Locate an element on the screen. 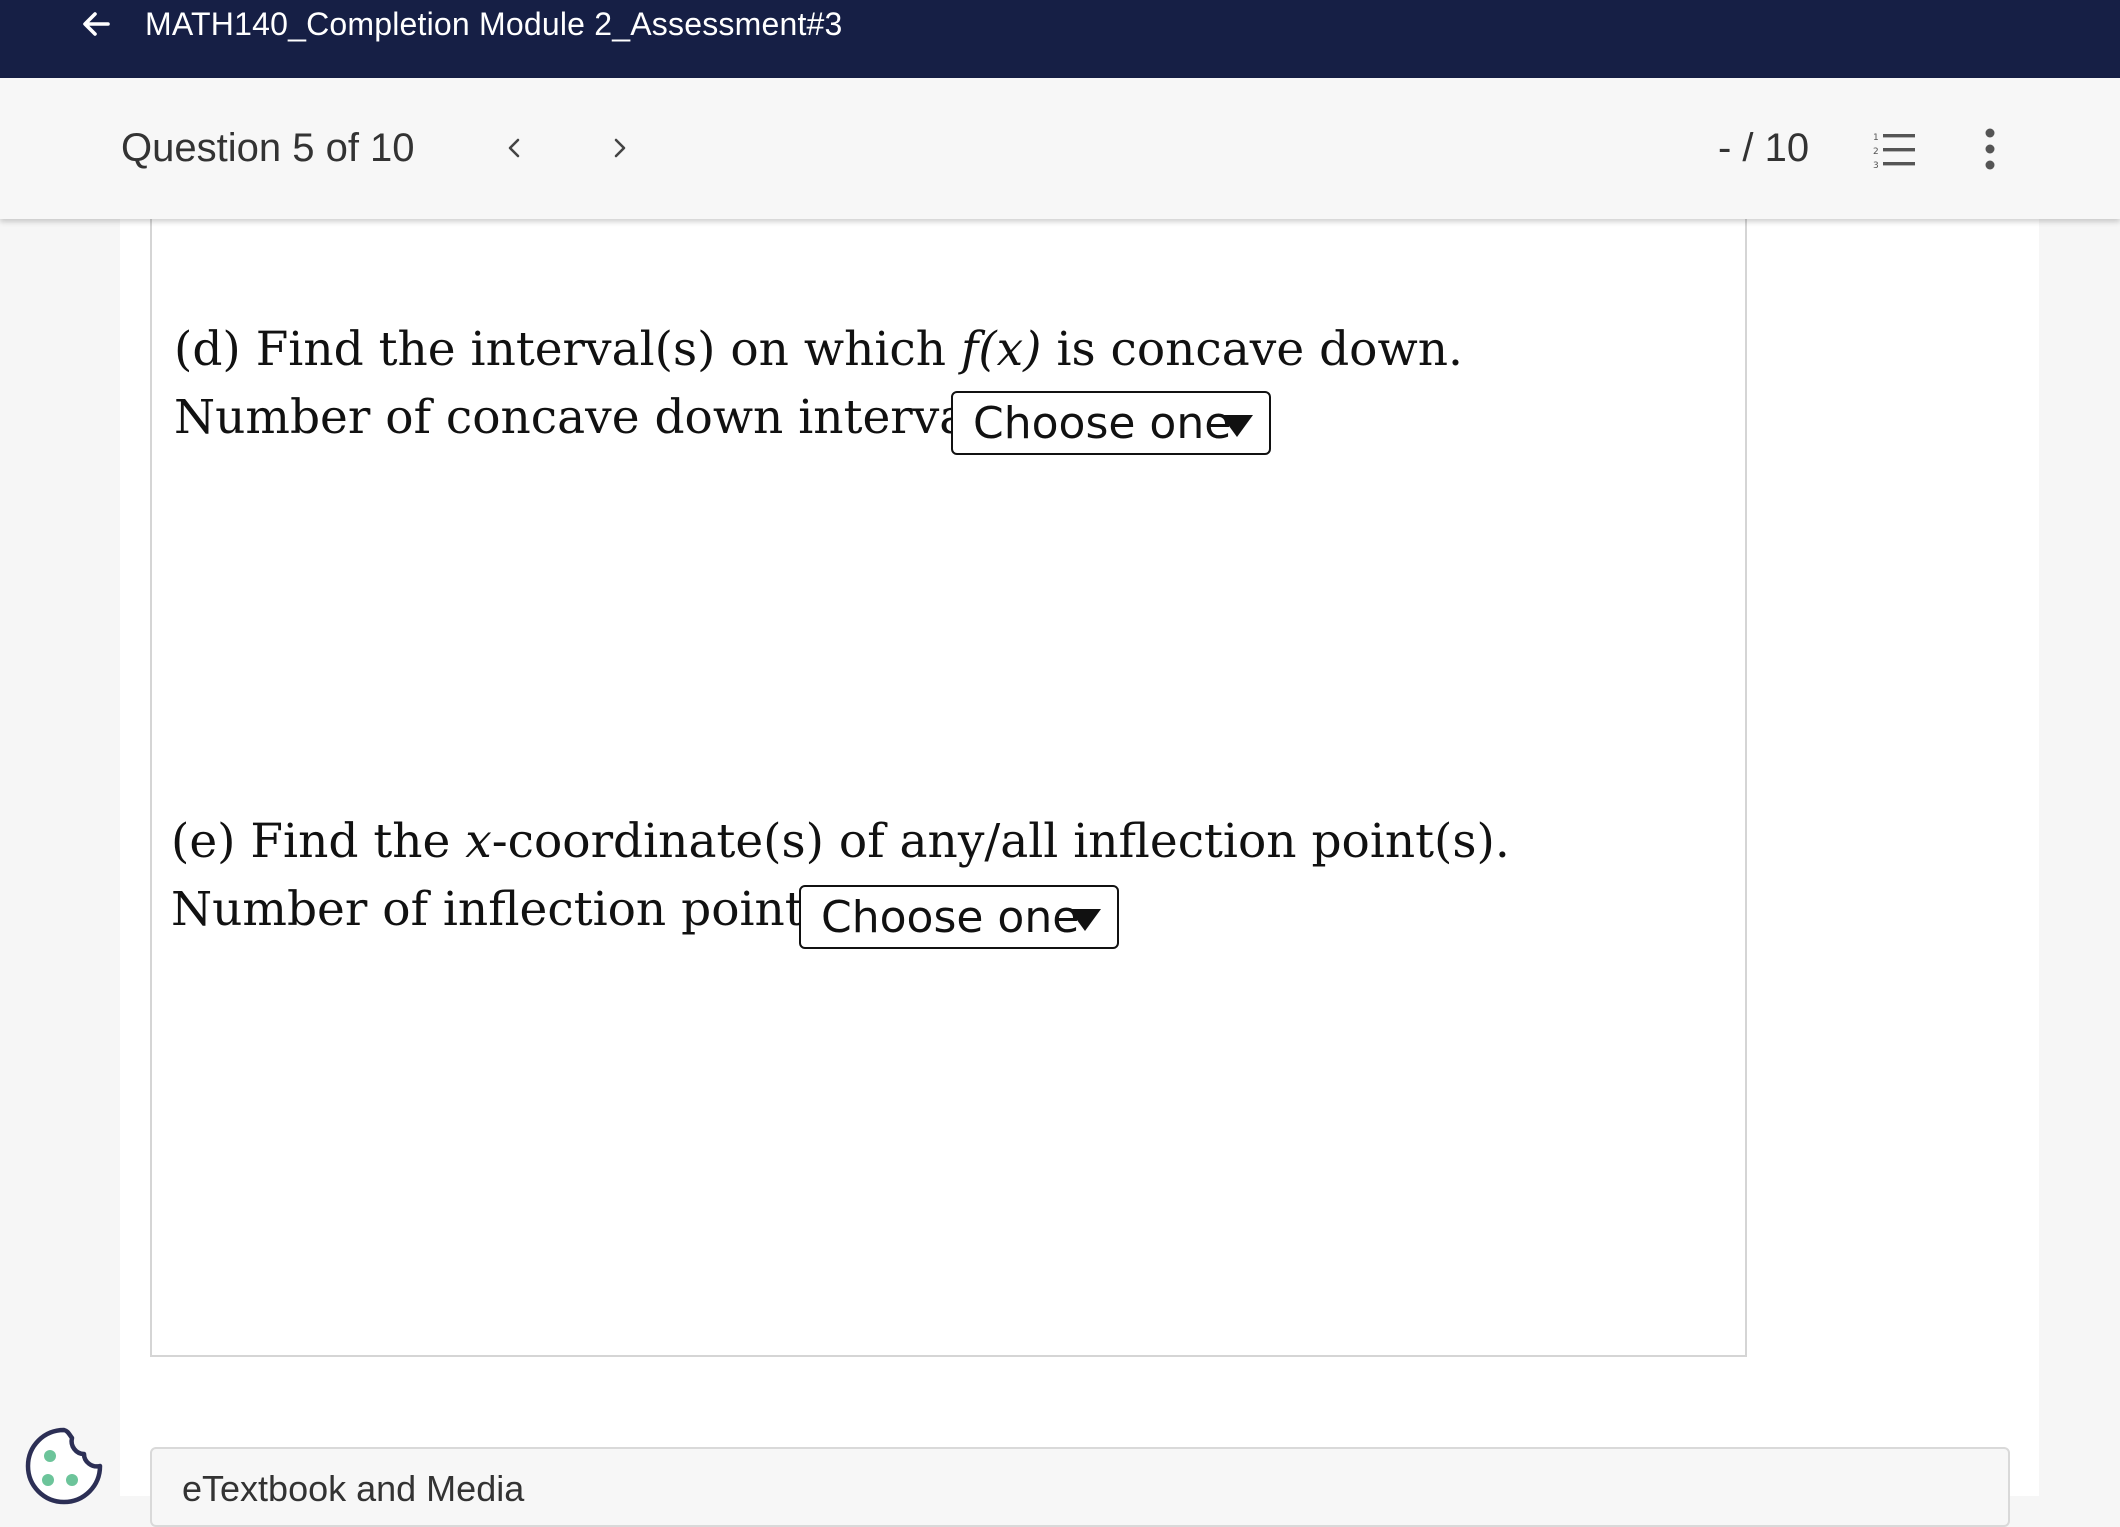 This screenshot has width=2120, height=1527. more-options-button is located at coordinates (1990, 149).